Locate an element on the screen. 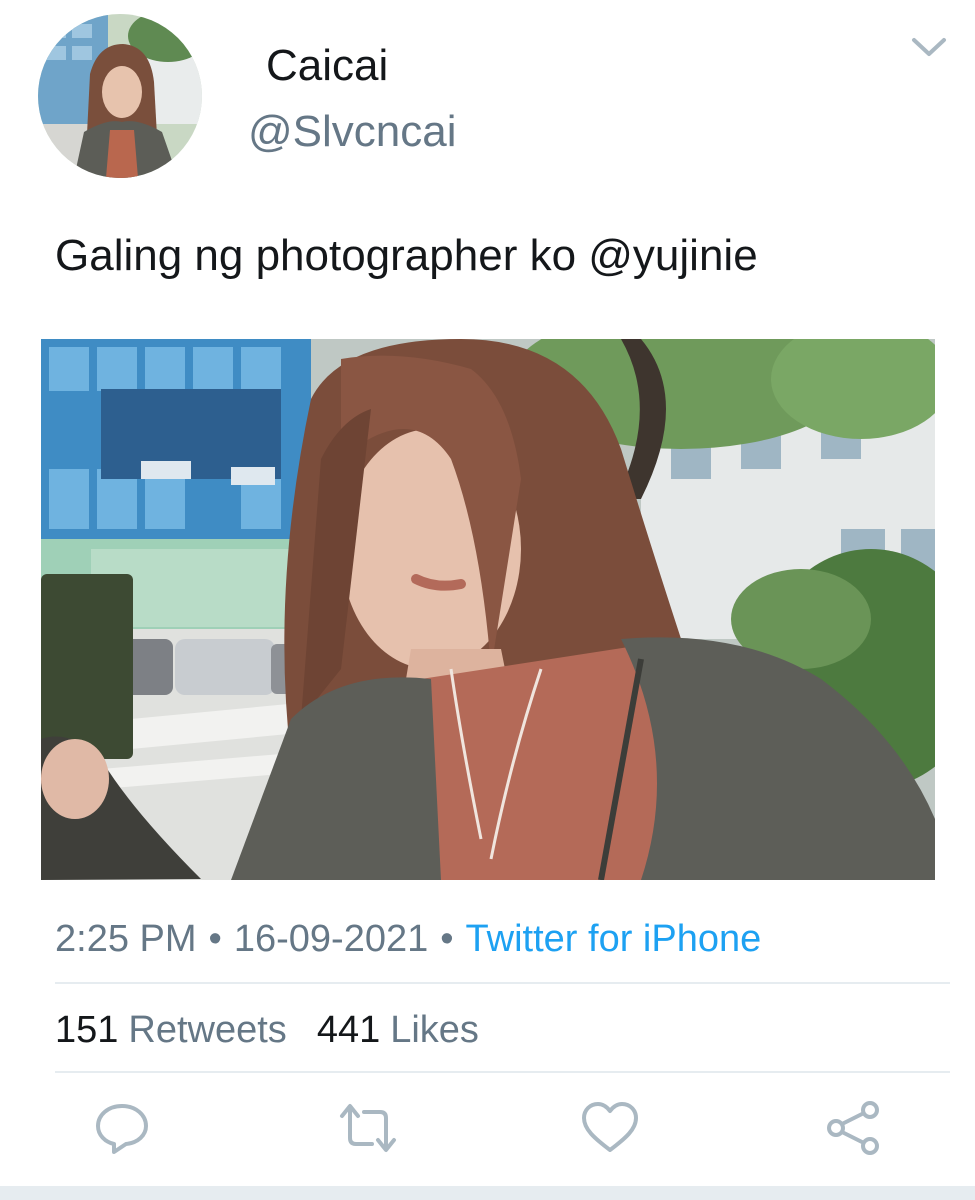 The image size is (975, 1200). share-icon is located at coordinates (854, 1128).